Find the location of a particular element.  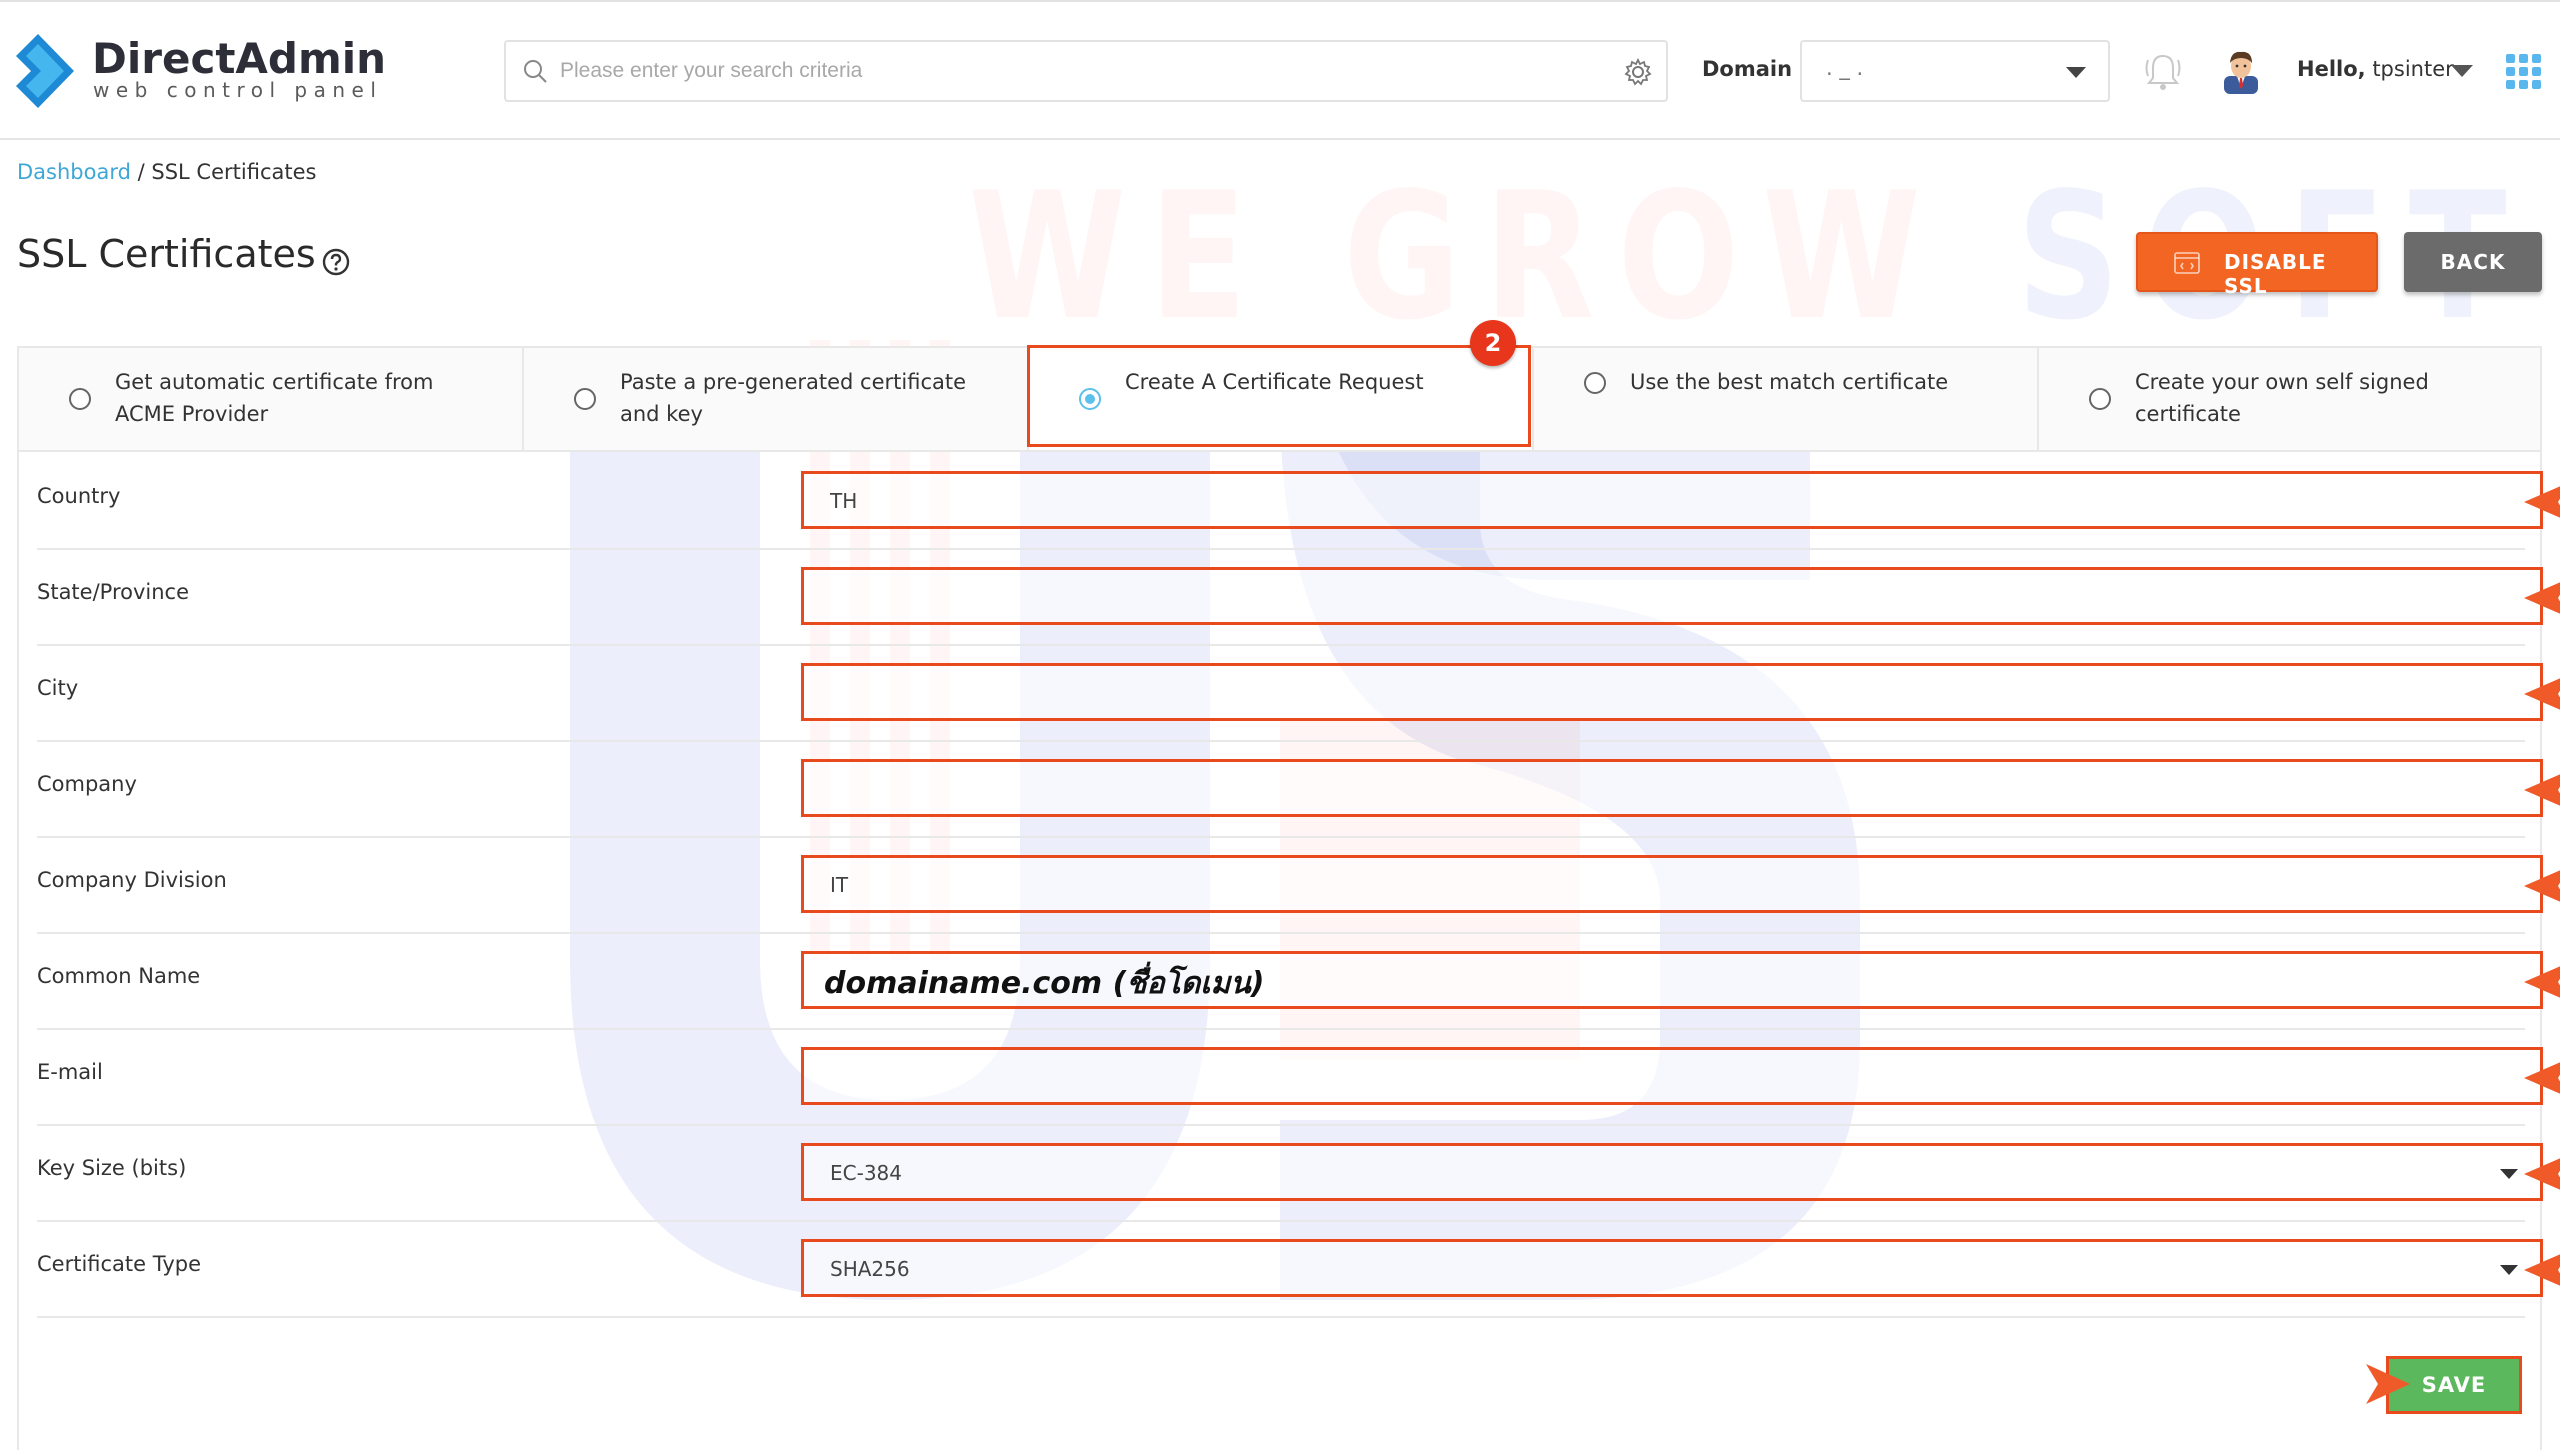

form-row-key-size: Key Size (bits) EC-384 is located at coordinates (1298, 1173).